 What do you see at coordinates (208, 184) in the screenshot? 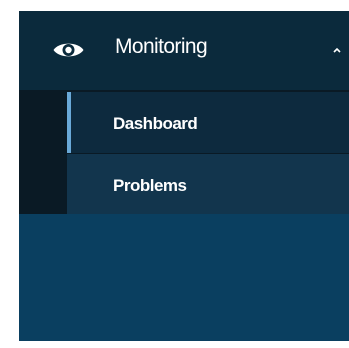
I see `submenu-item-problems: Problems` at bounding box center [208, 184].